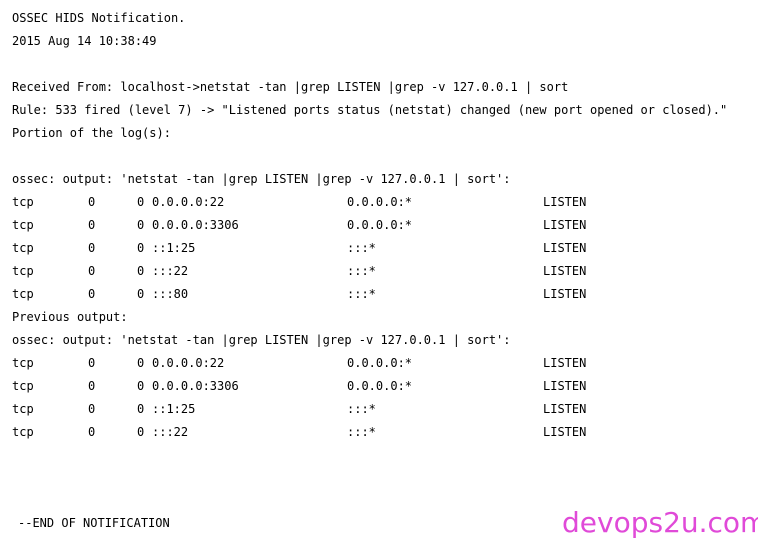 Image resolution: width=758 pixels, height=545 pixels. I want to click on notification-timestamp: 2015 Aug 14 10:38:49, so click(84, 41).